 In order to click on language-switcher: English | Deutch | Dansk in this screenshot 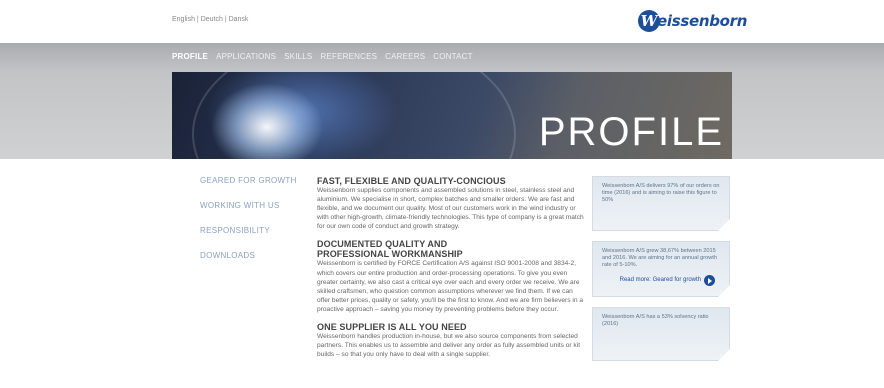, I will do `click(210, 19)`.